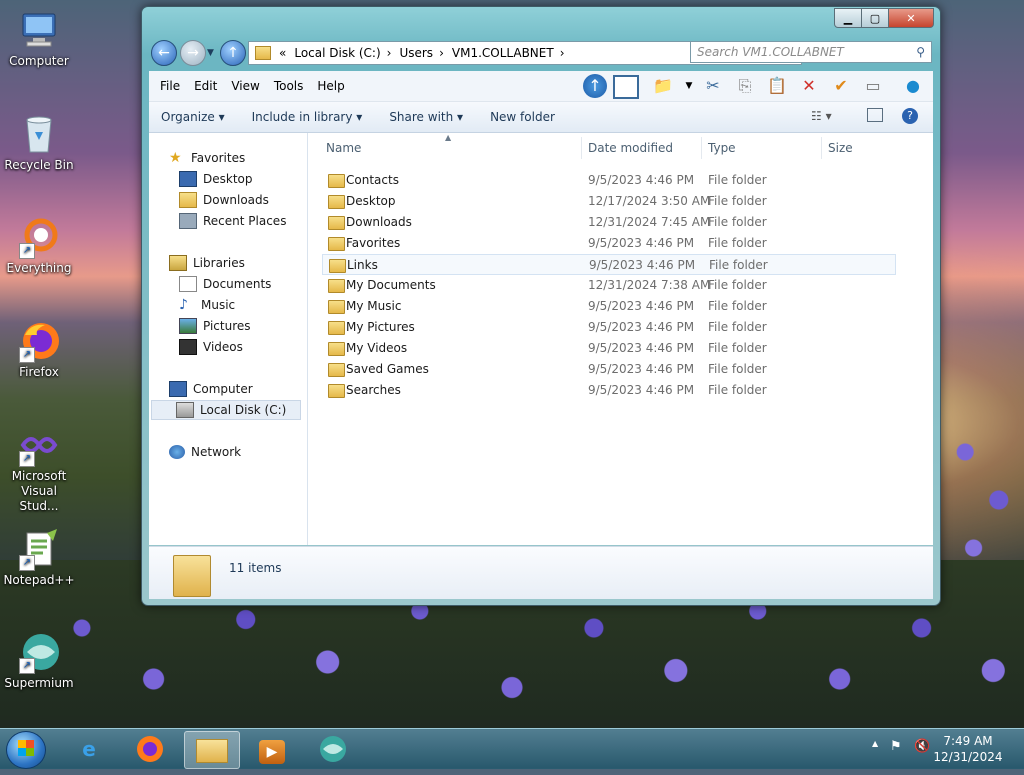 This screenshot has width=1024, height=775. Describe the element at coordinates (39, 38) in the screenshot. I see `desktop-icon-computer: Computer` at that location.